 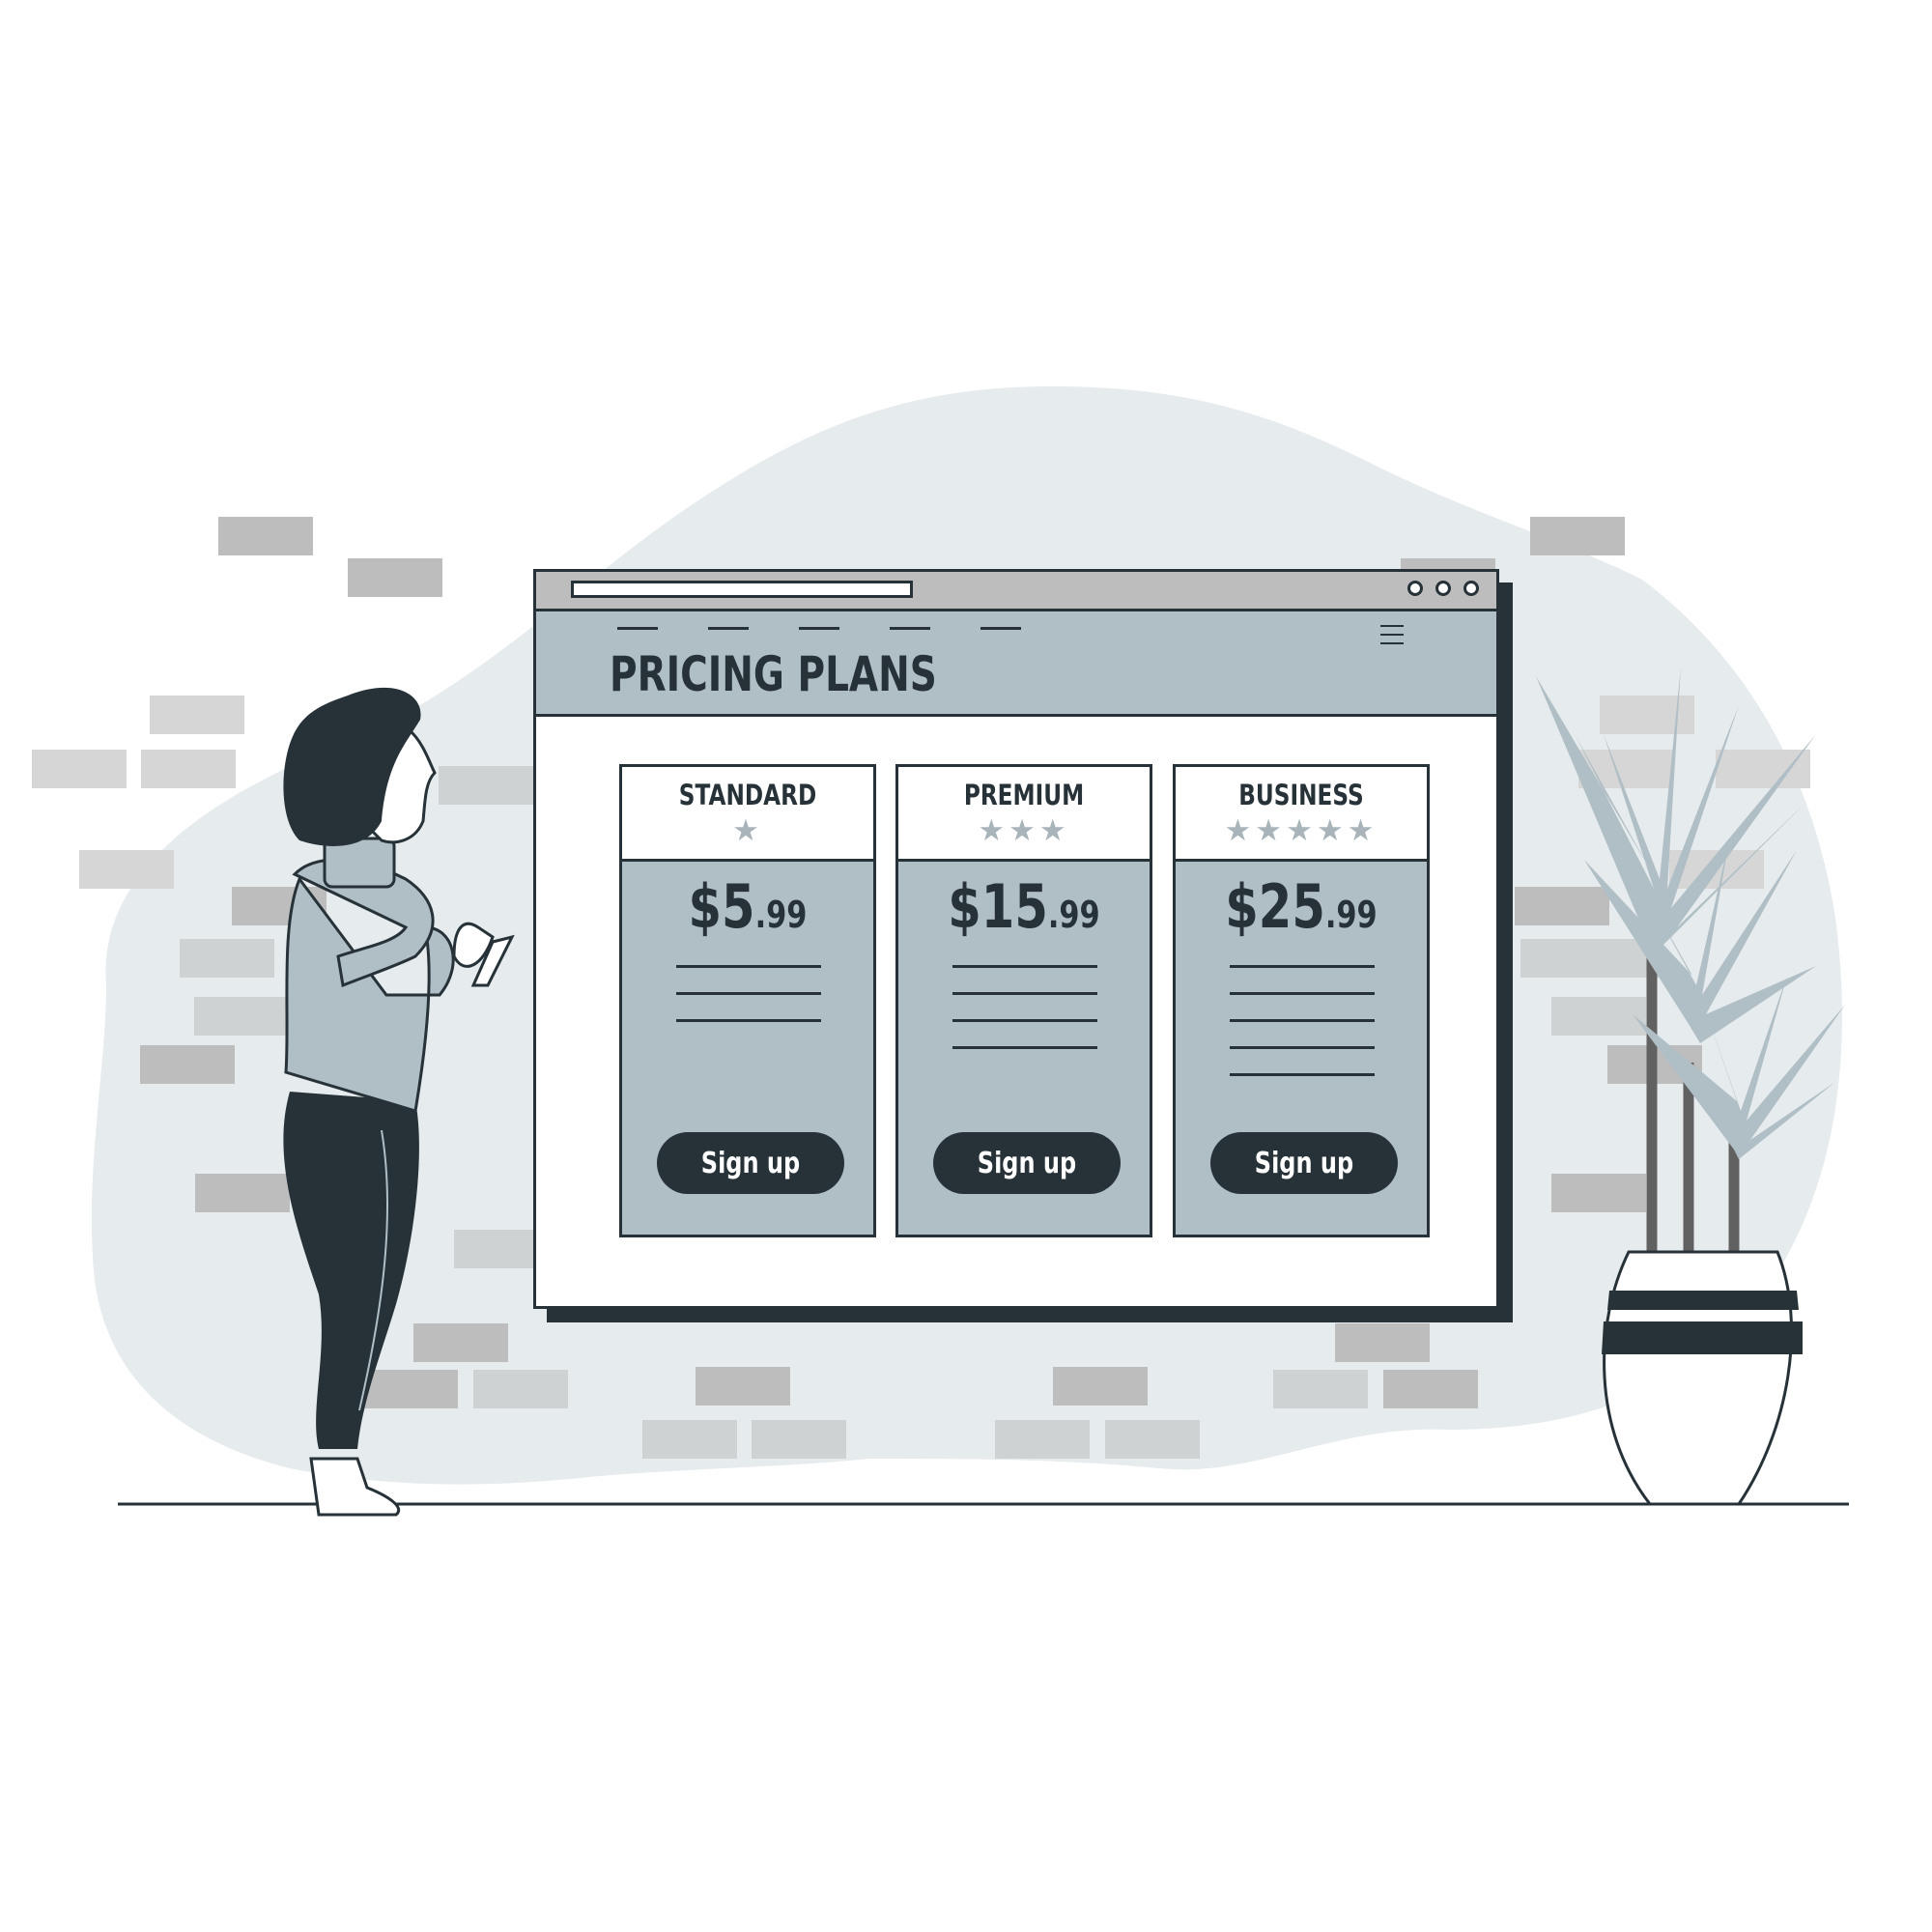 I want to click on plan-card-header: PREMIUM ★★★, so click(x=1024, y=814).